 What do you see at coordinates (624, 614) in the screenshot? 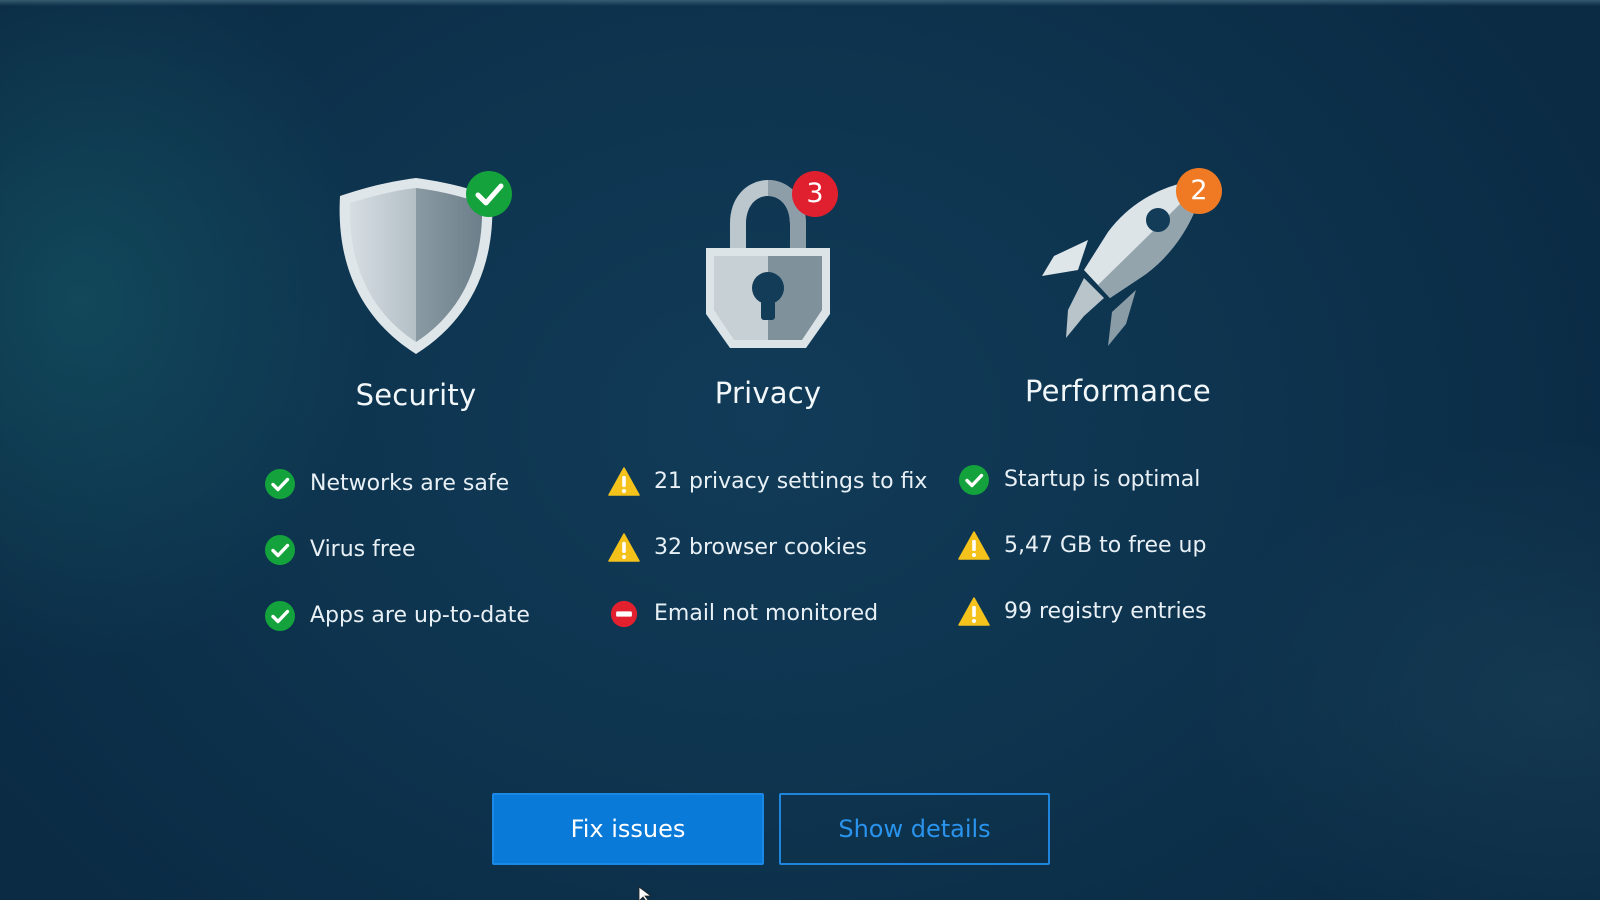
I see `minus-circle-icon` at bounding box center [624, 614].